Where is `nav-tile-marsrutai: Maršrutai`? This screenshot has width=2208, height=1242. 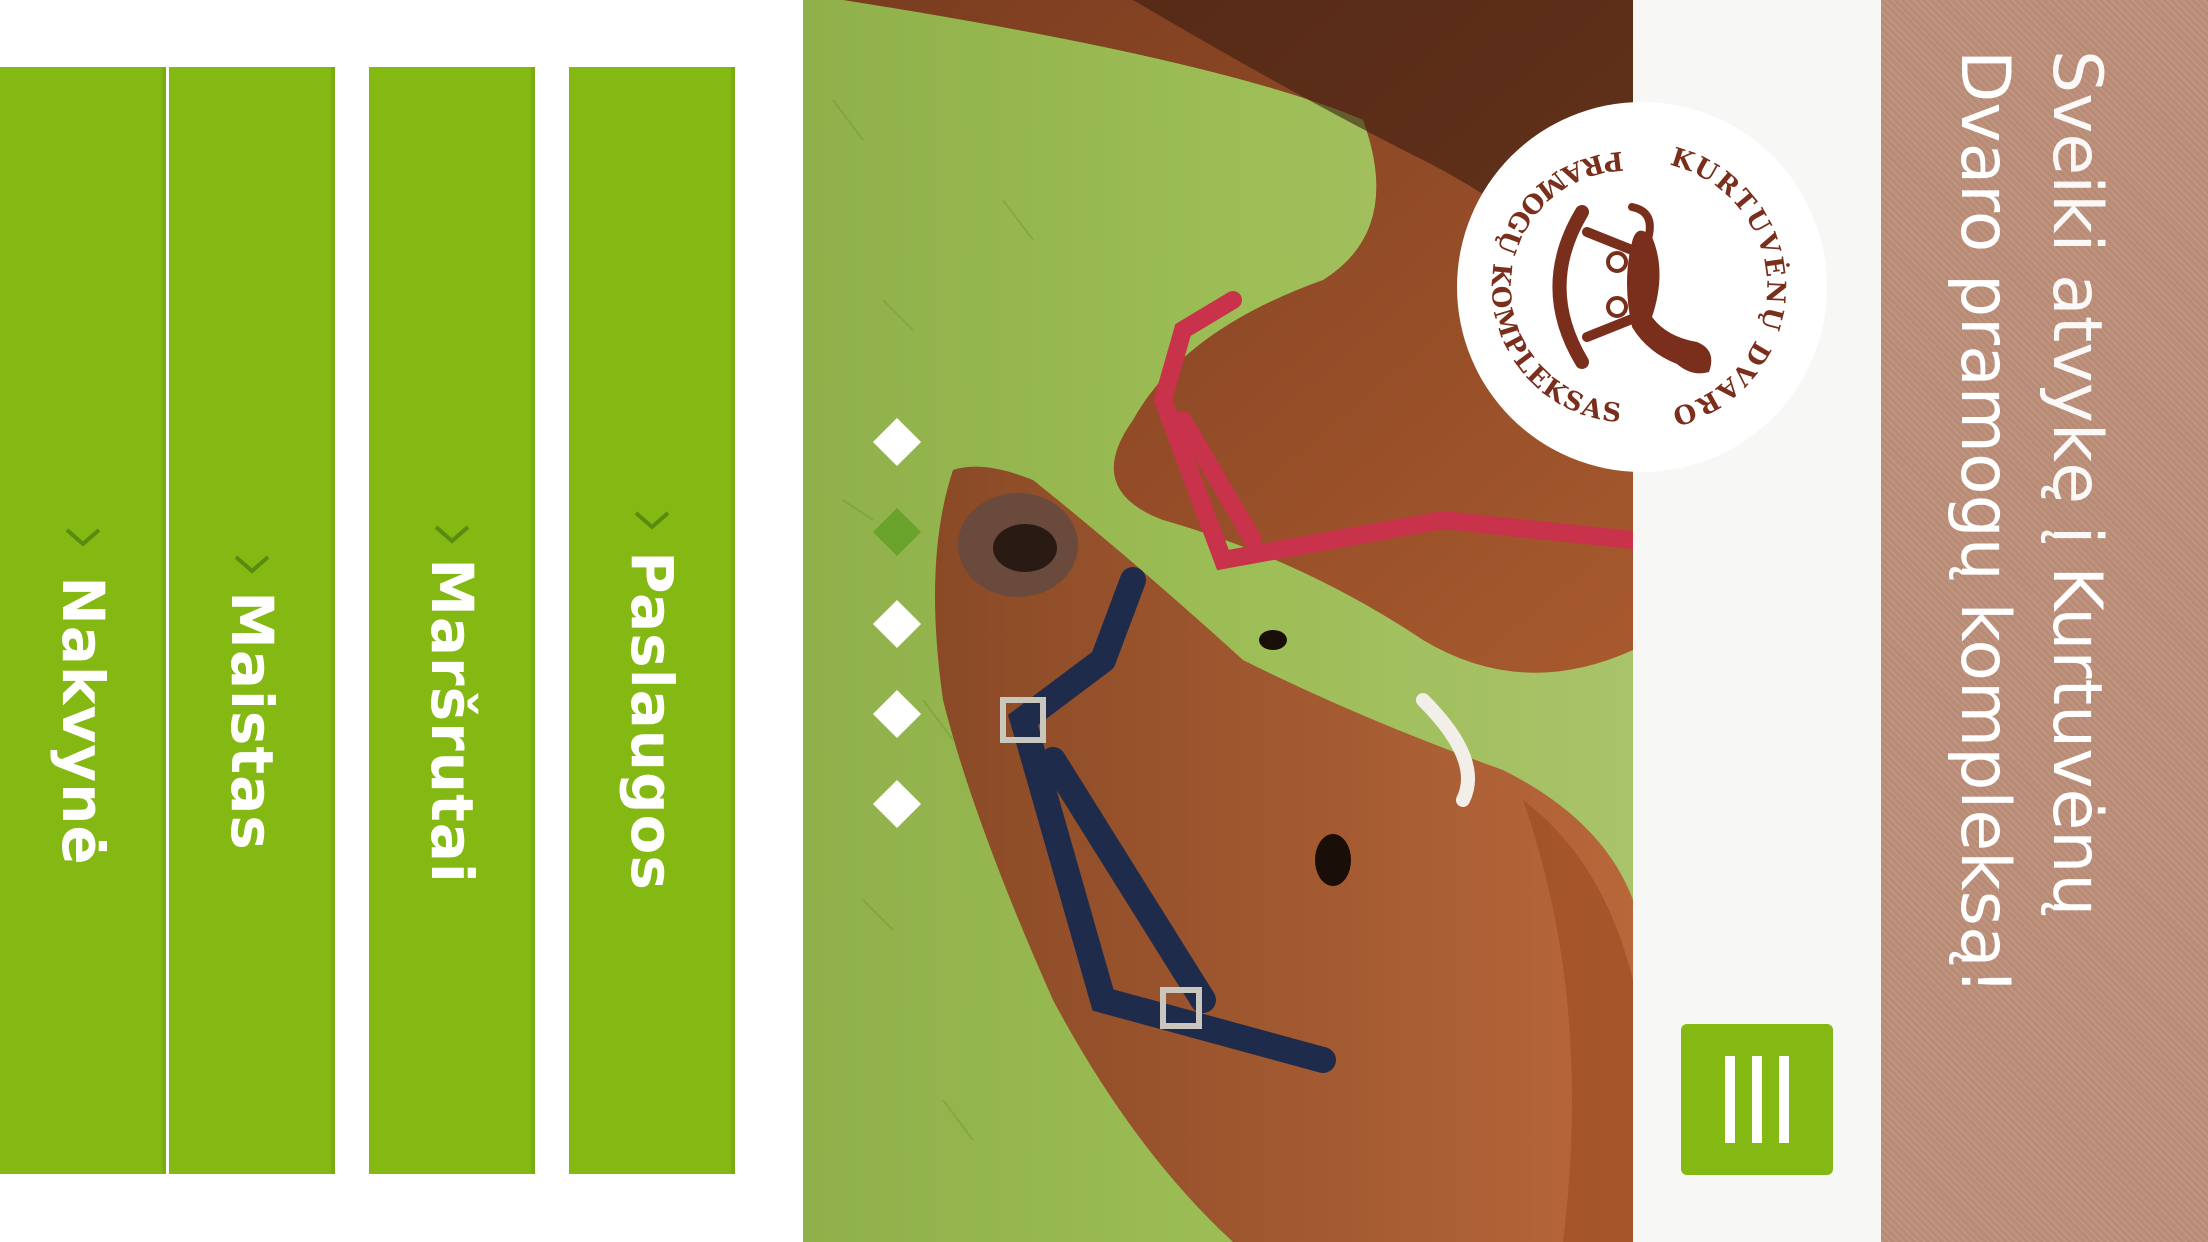
nav-tile-marsrutai: Maršrutai is located at coordinates (452, 620).